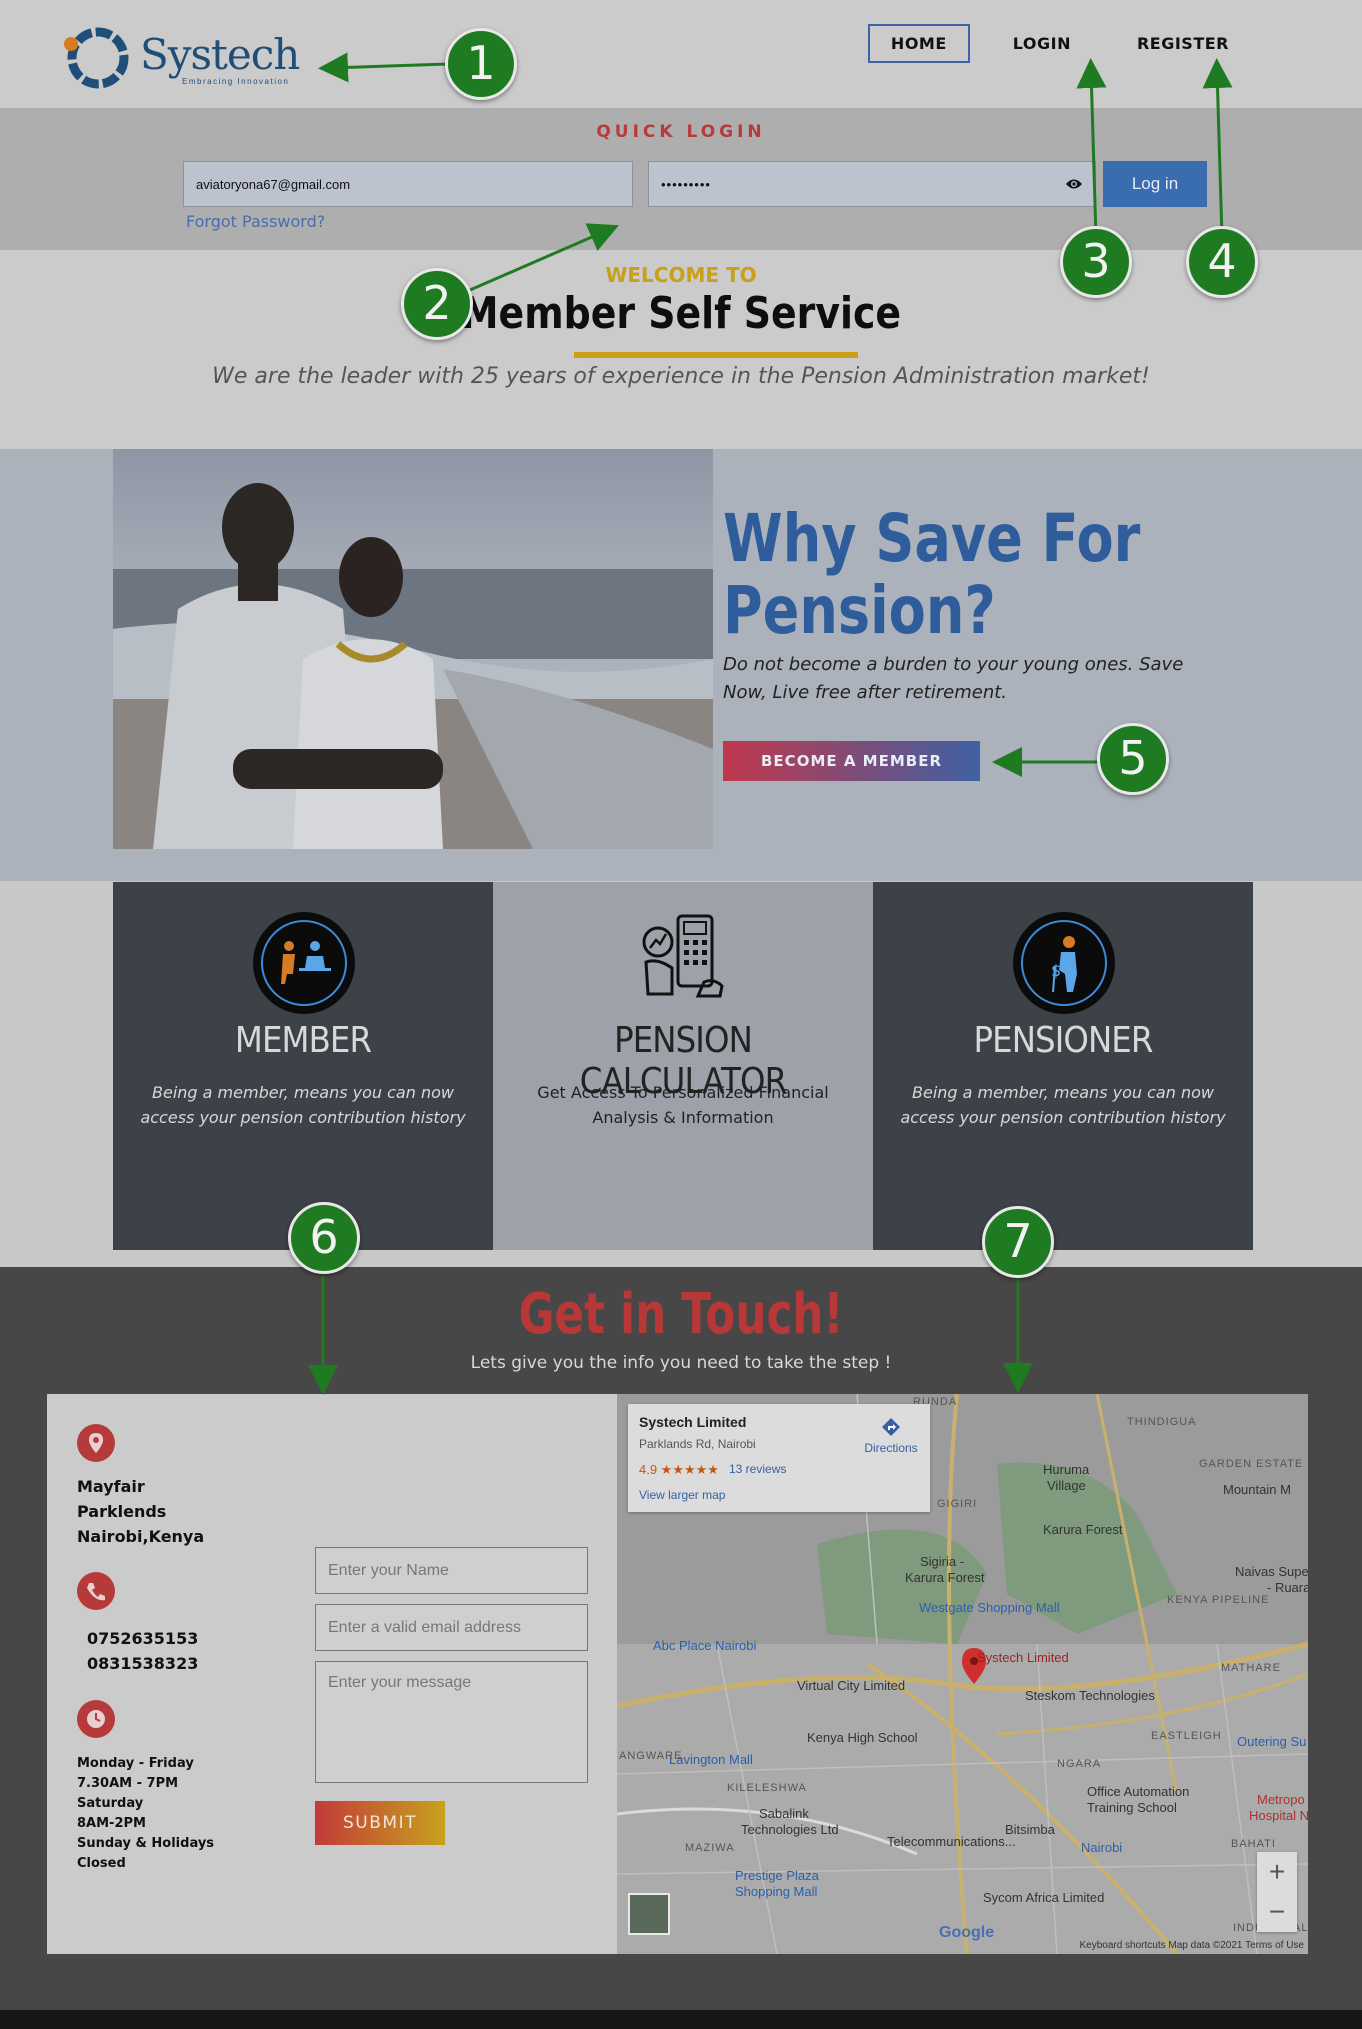  Describe the element at coordinates (1271, 1571) in the screenshot. I see `map-label: Naivas Supermark` at that location.